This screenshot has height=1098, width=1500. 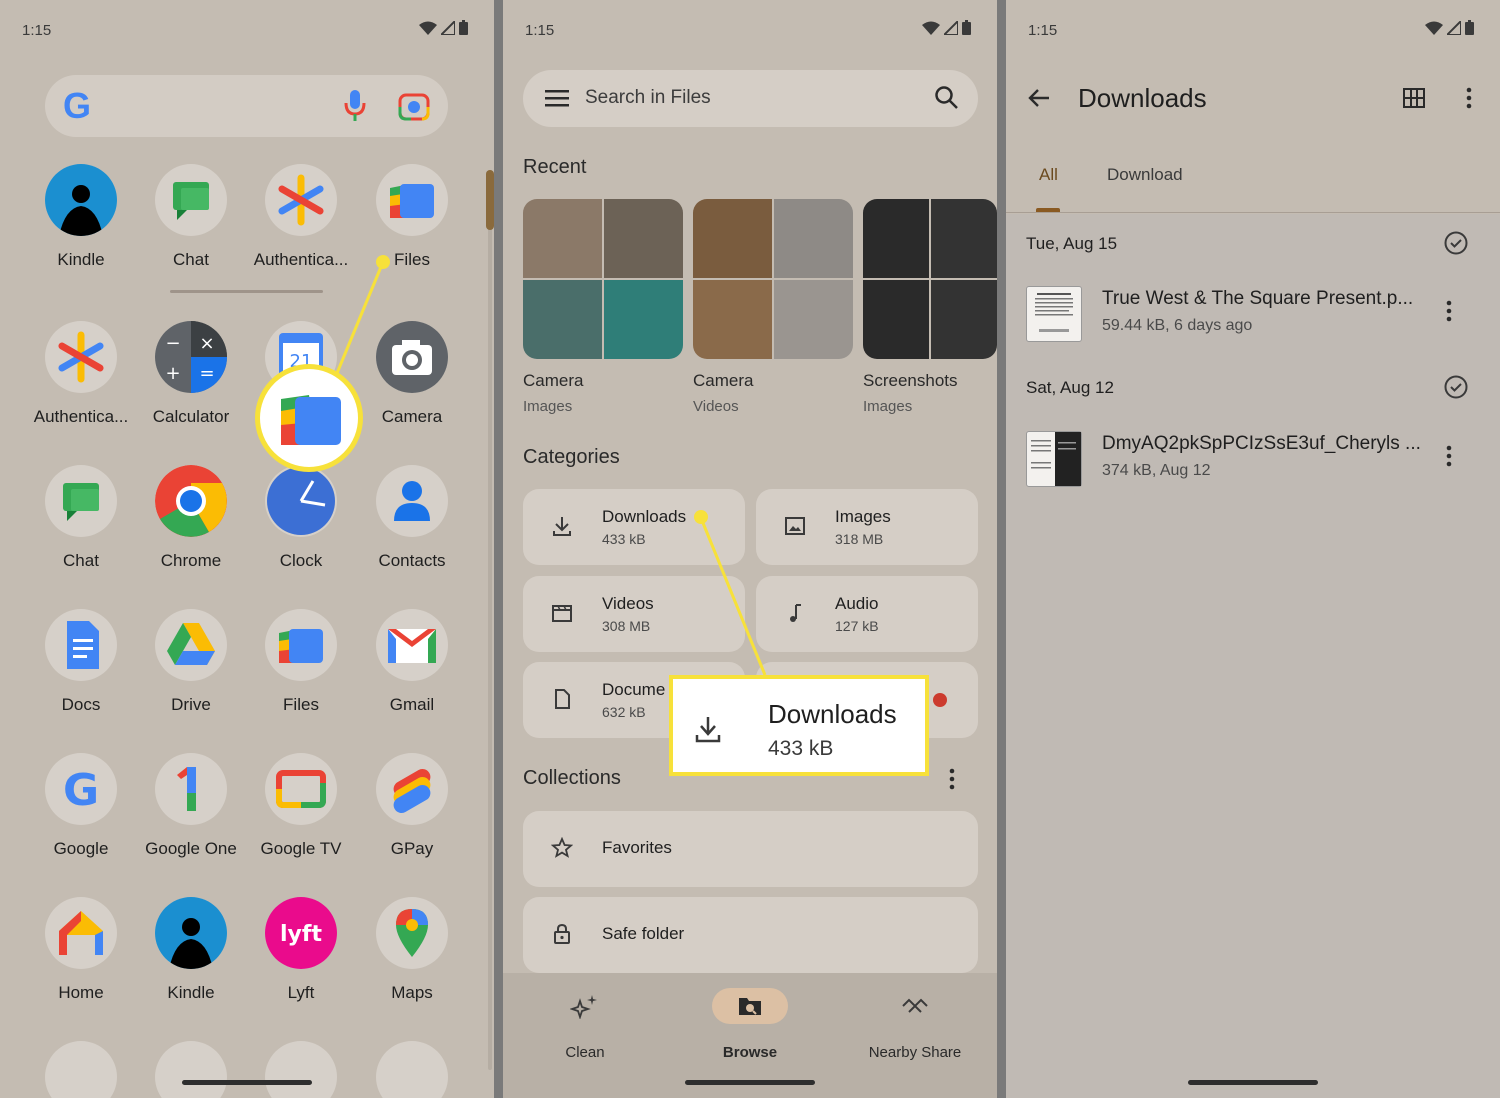 What do you see at coordinates (1414, 98) in the screenshot?
I see `grid-view-icon` at bounding box center [1414, 98].